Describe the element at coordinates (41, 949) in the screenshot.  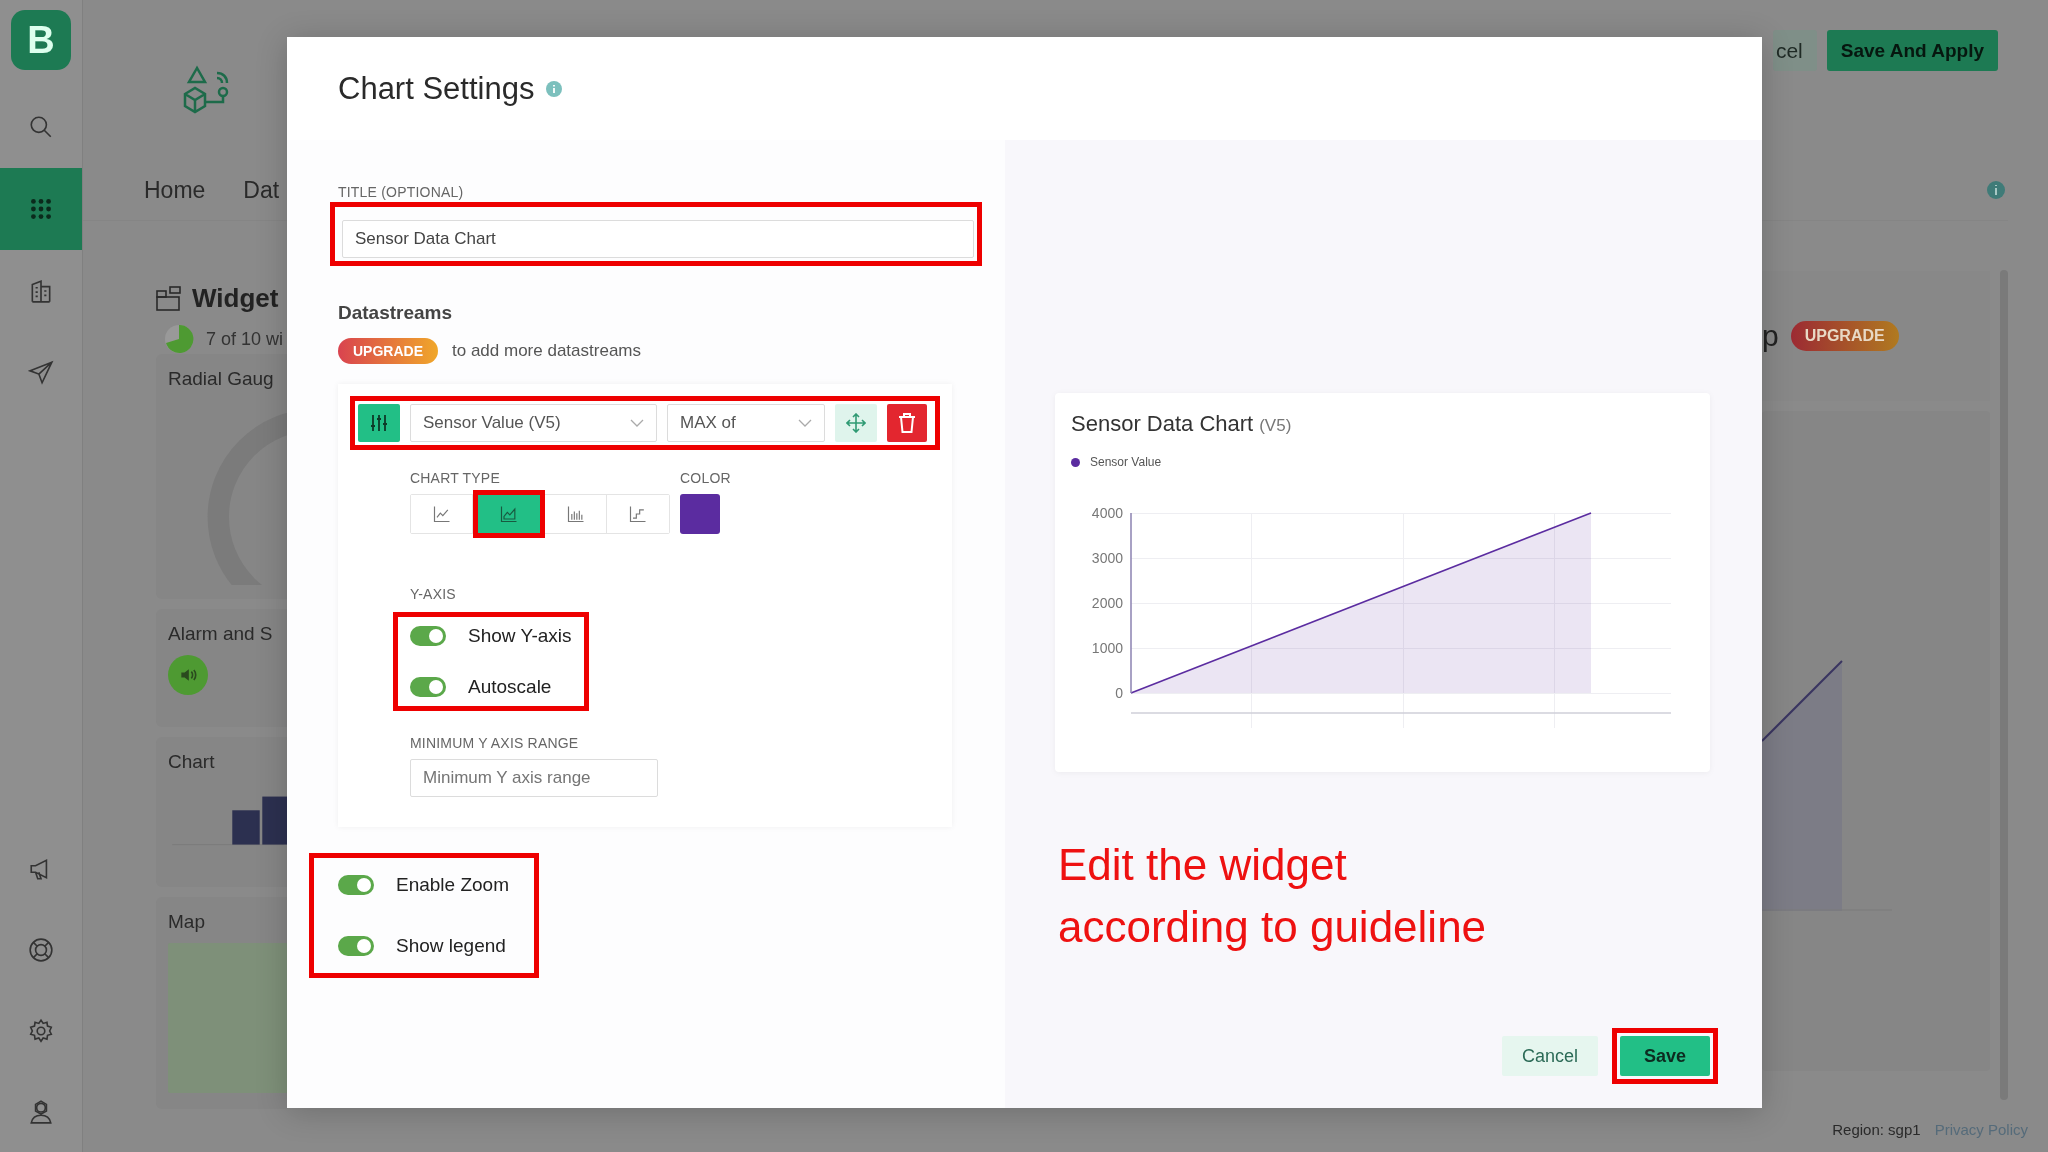
I see `lifebuoy-icon` at that location.